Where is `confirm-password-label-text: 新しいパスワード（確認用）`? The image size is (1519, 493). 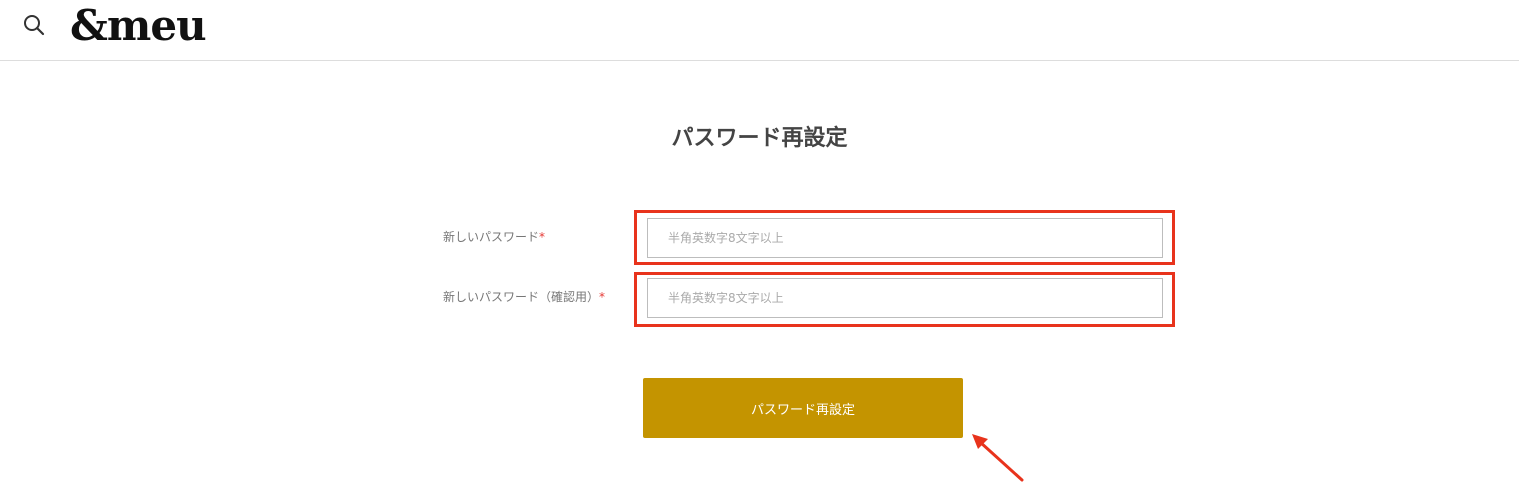
confirm-password-label-text: 新しいパスワード（確認用） is located at coordinates (521, 297).